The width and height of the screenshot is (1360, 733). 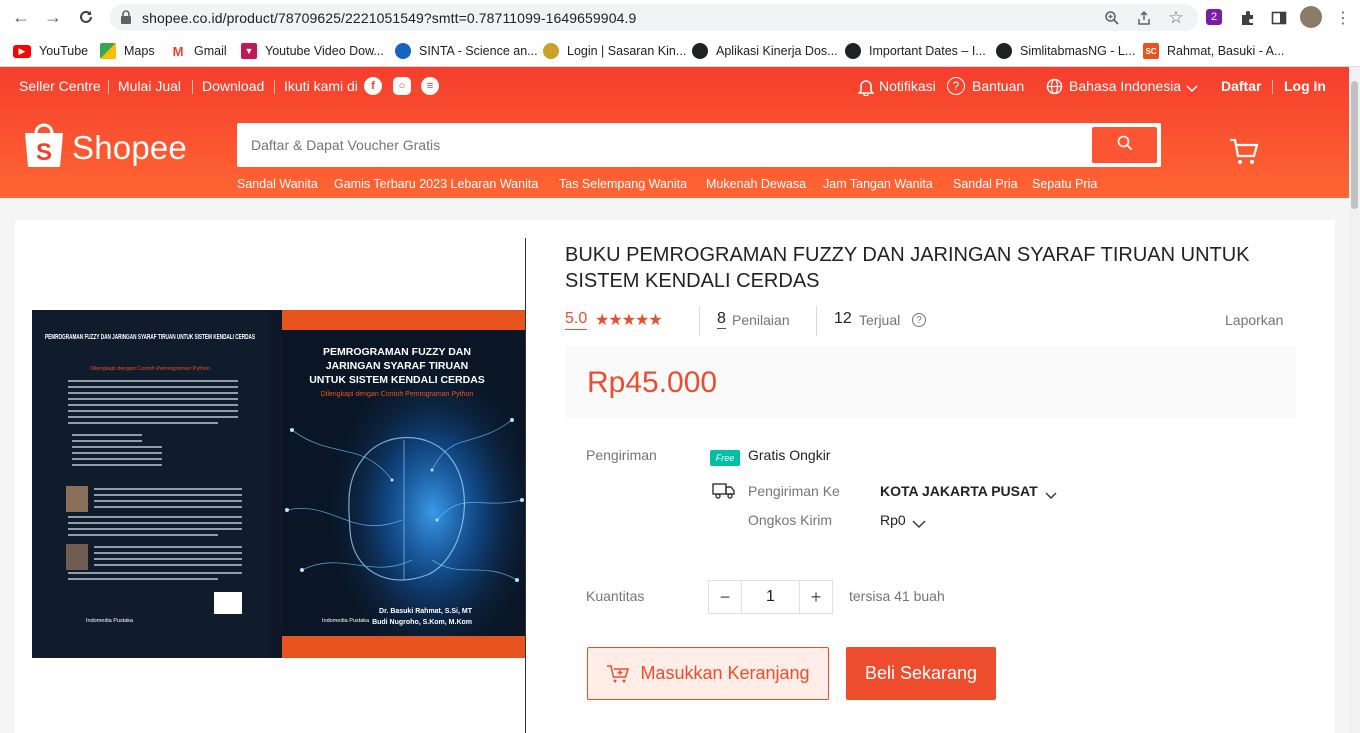 I want to click on instagram-icon: ○, so click(x=402, y=86).